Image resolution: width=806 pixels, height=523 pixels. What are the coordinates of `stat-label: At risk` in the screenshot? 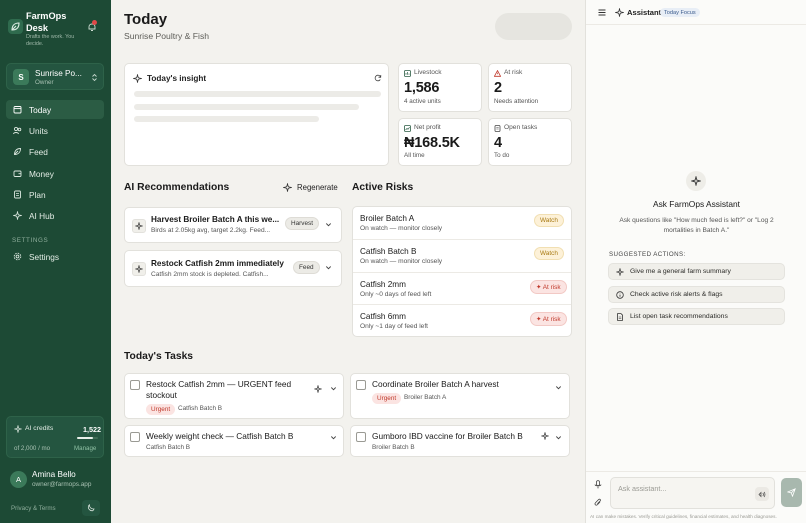 It's located at (513, 72).